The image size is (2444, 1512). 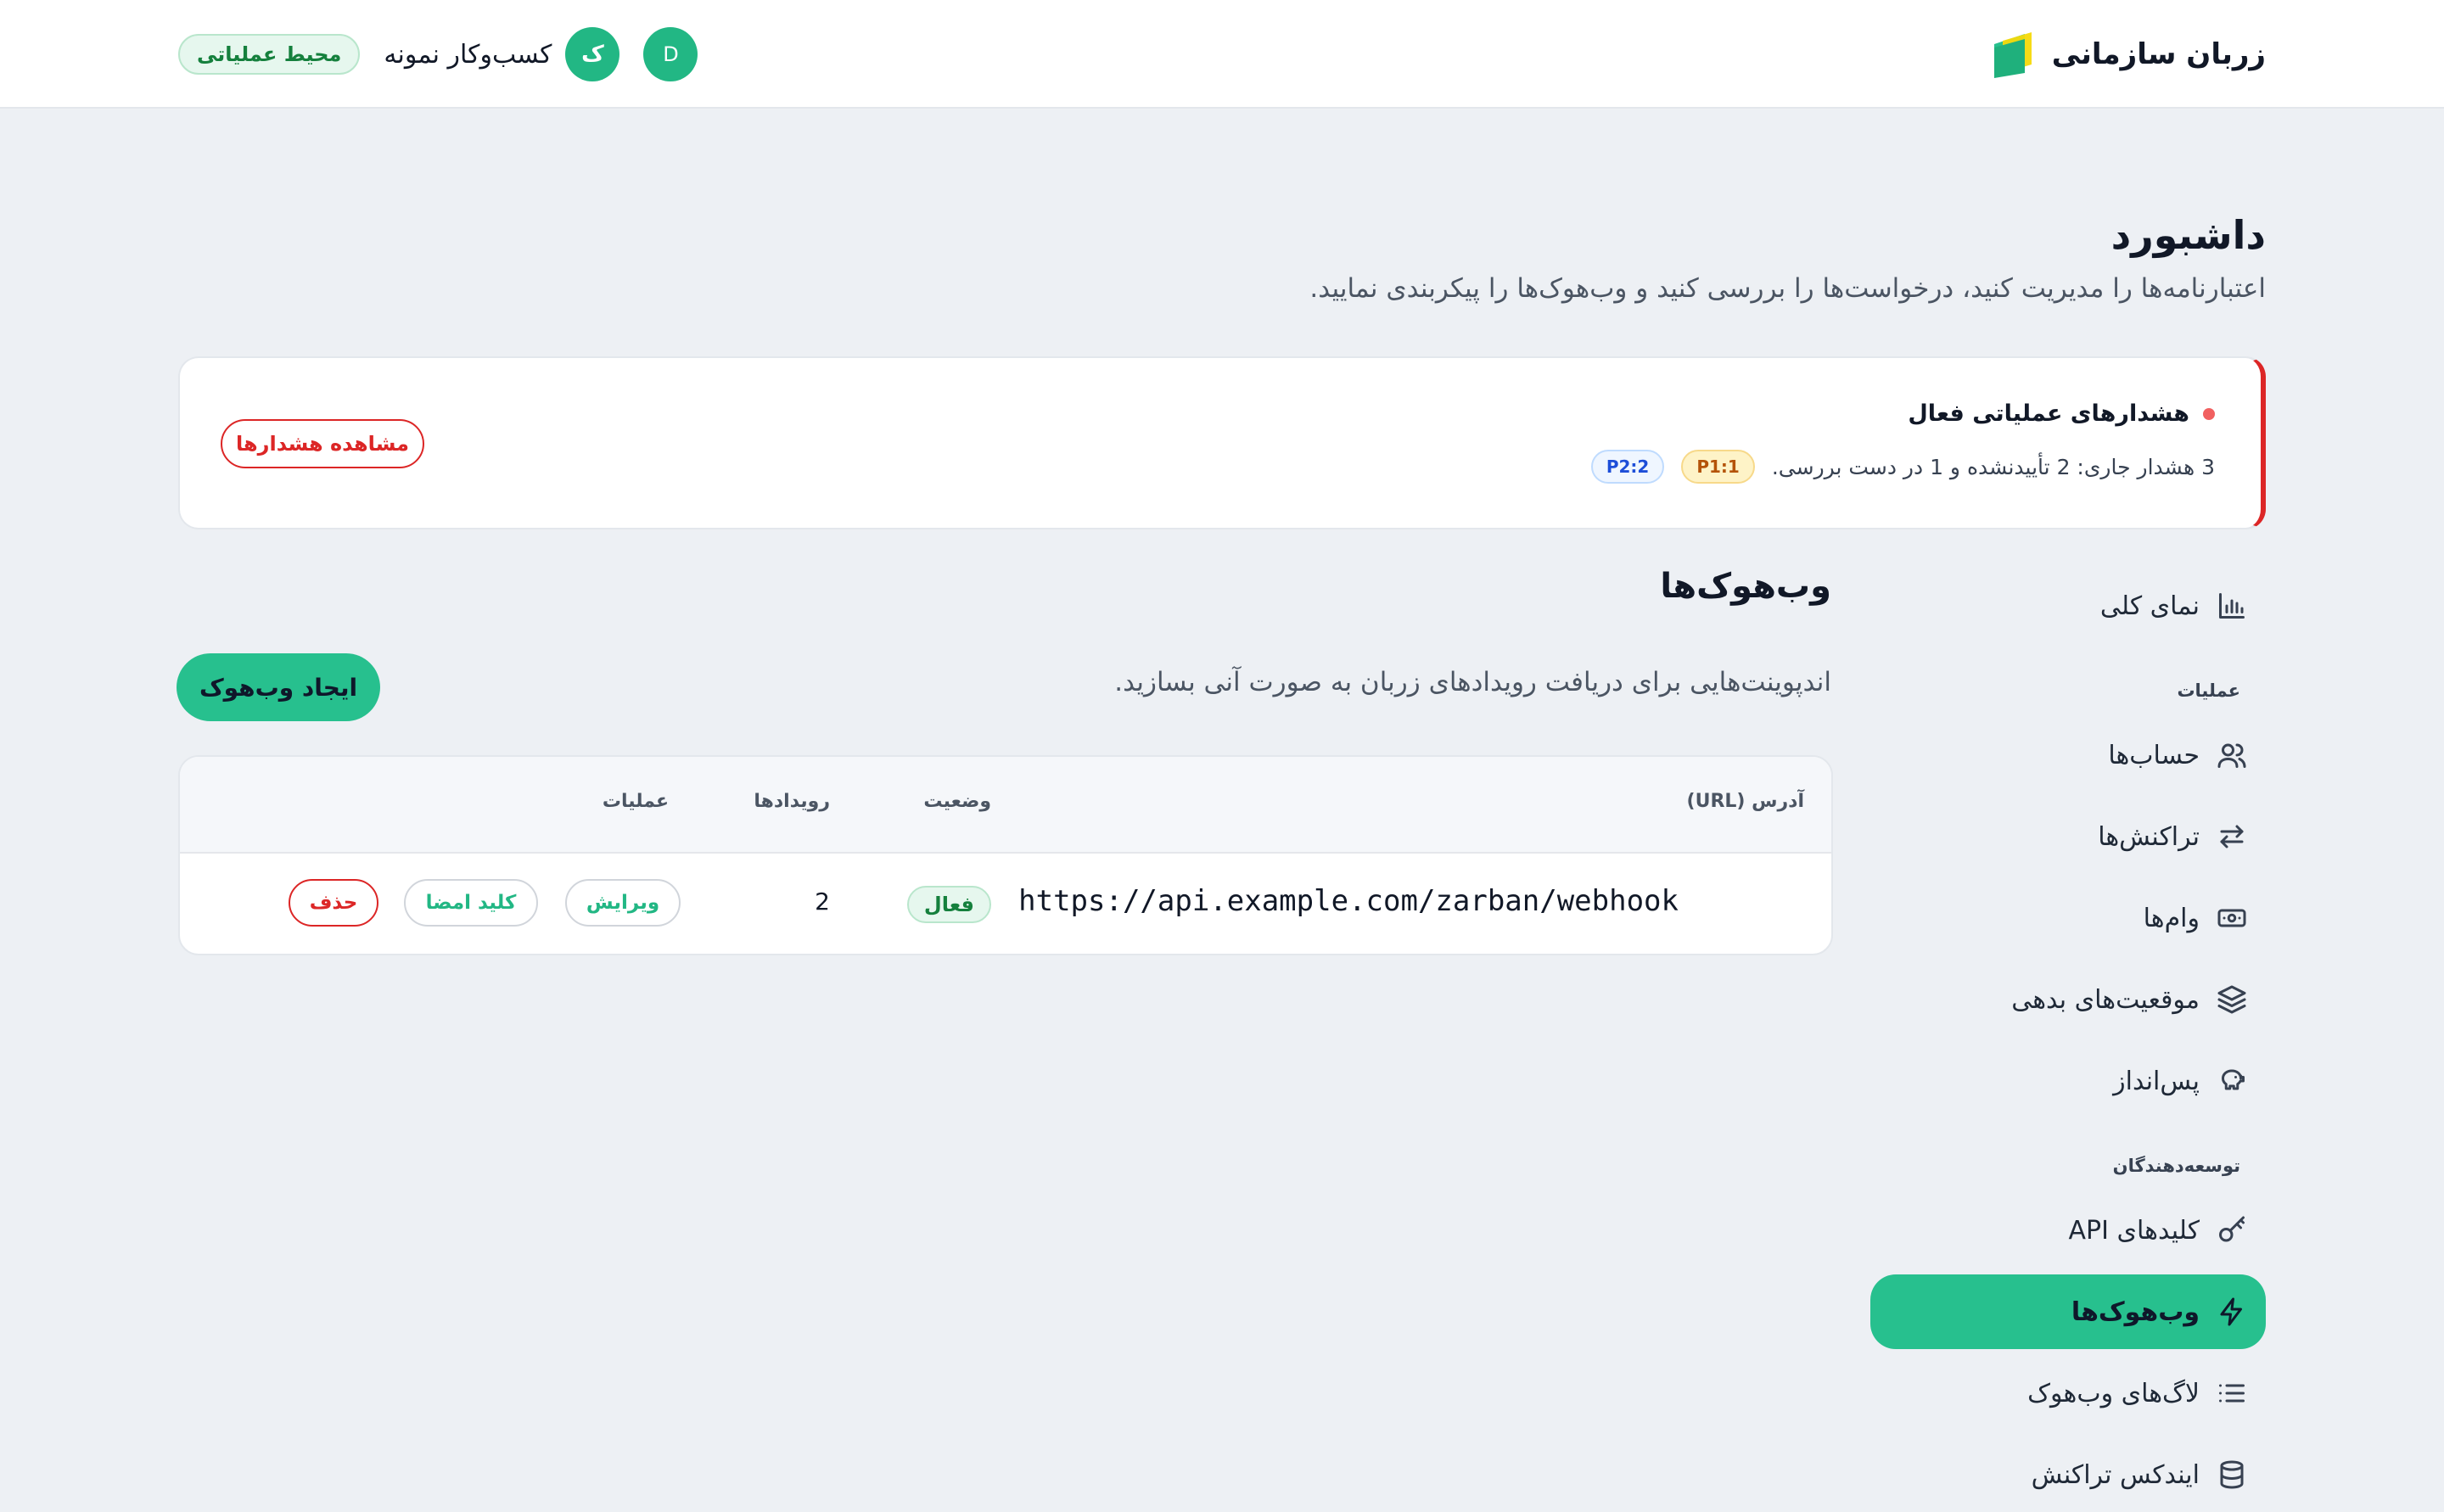 I want to click on edit-webhook-button: ویرایش, so click(x=623, y=903).